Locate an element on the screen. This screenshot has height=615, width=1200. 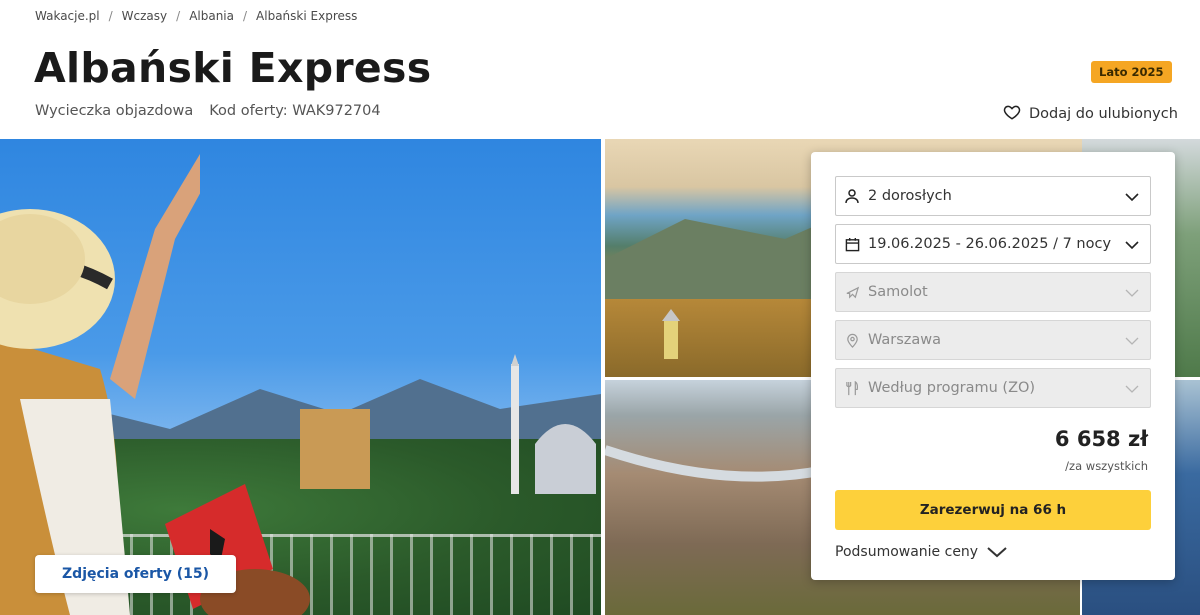
price-summary-toggle: Podsumowanie ceny is located at coordinates (921, 552).